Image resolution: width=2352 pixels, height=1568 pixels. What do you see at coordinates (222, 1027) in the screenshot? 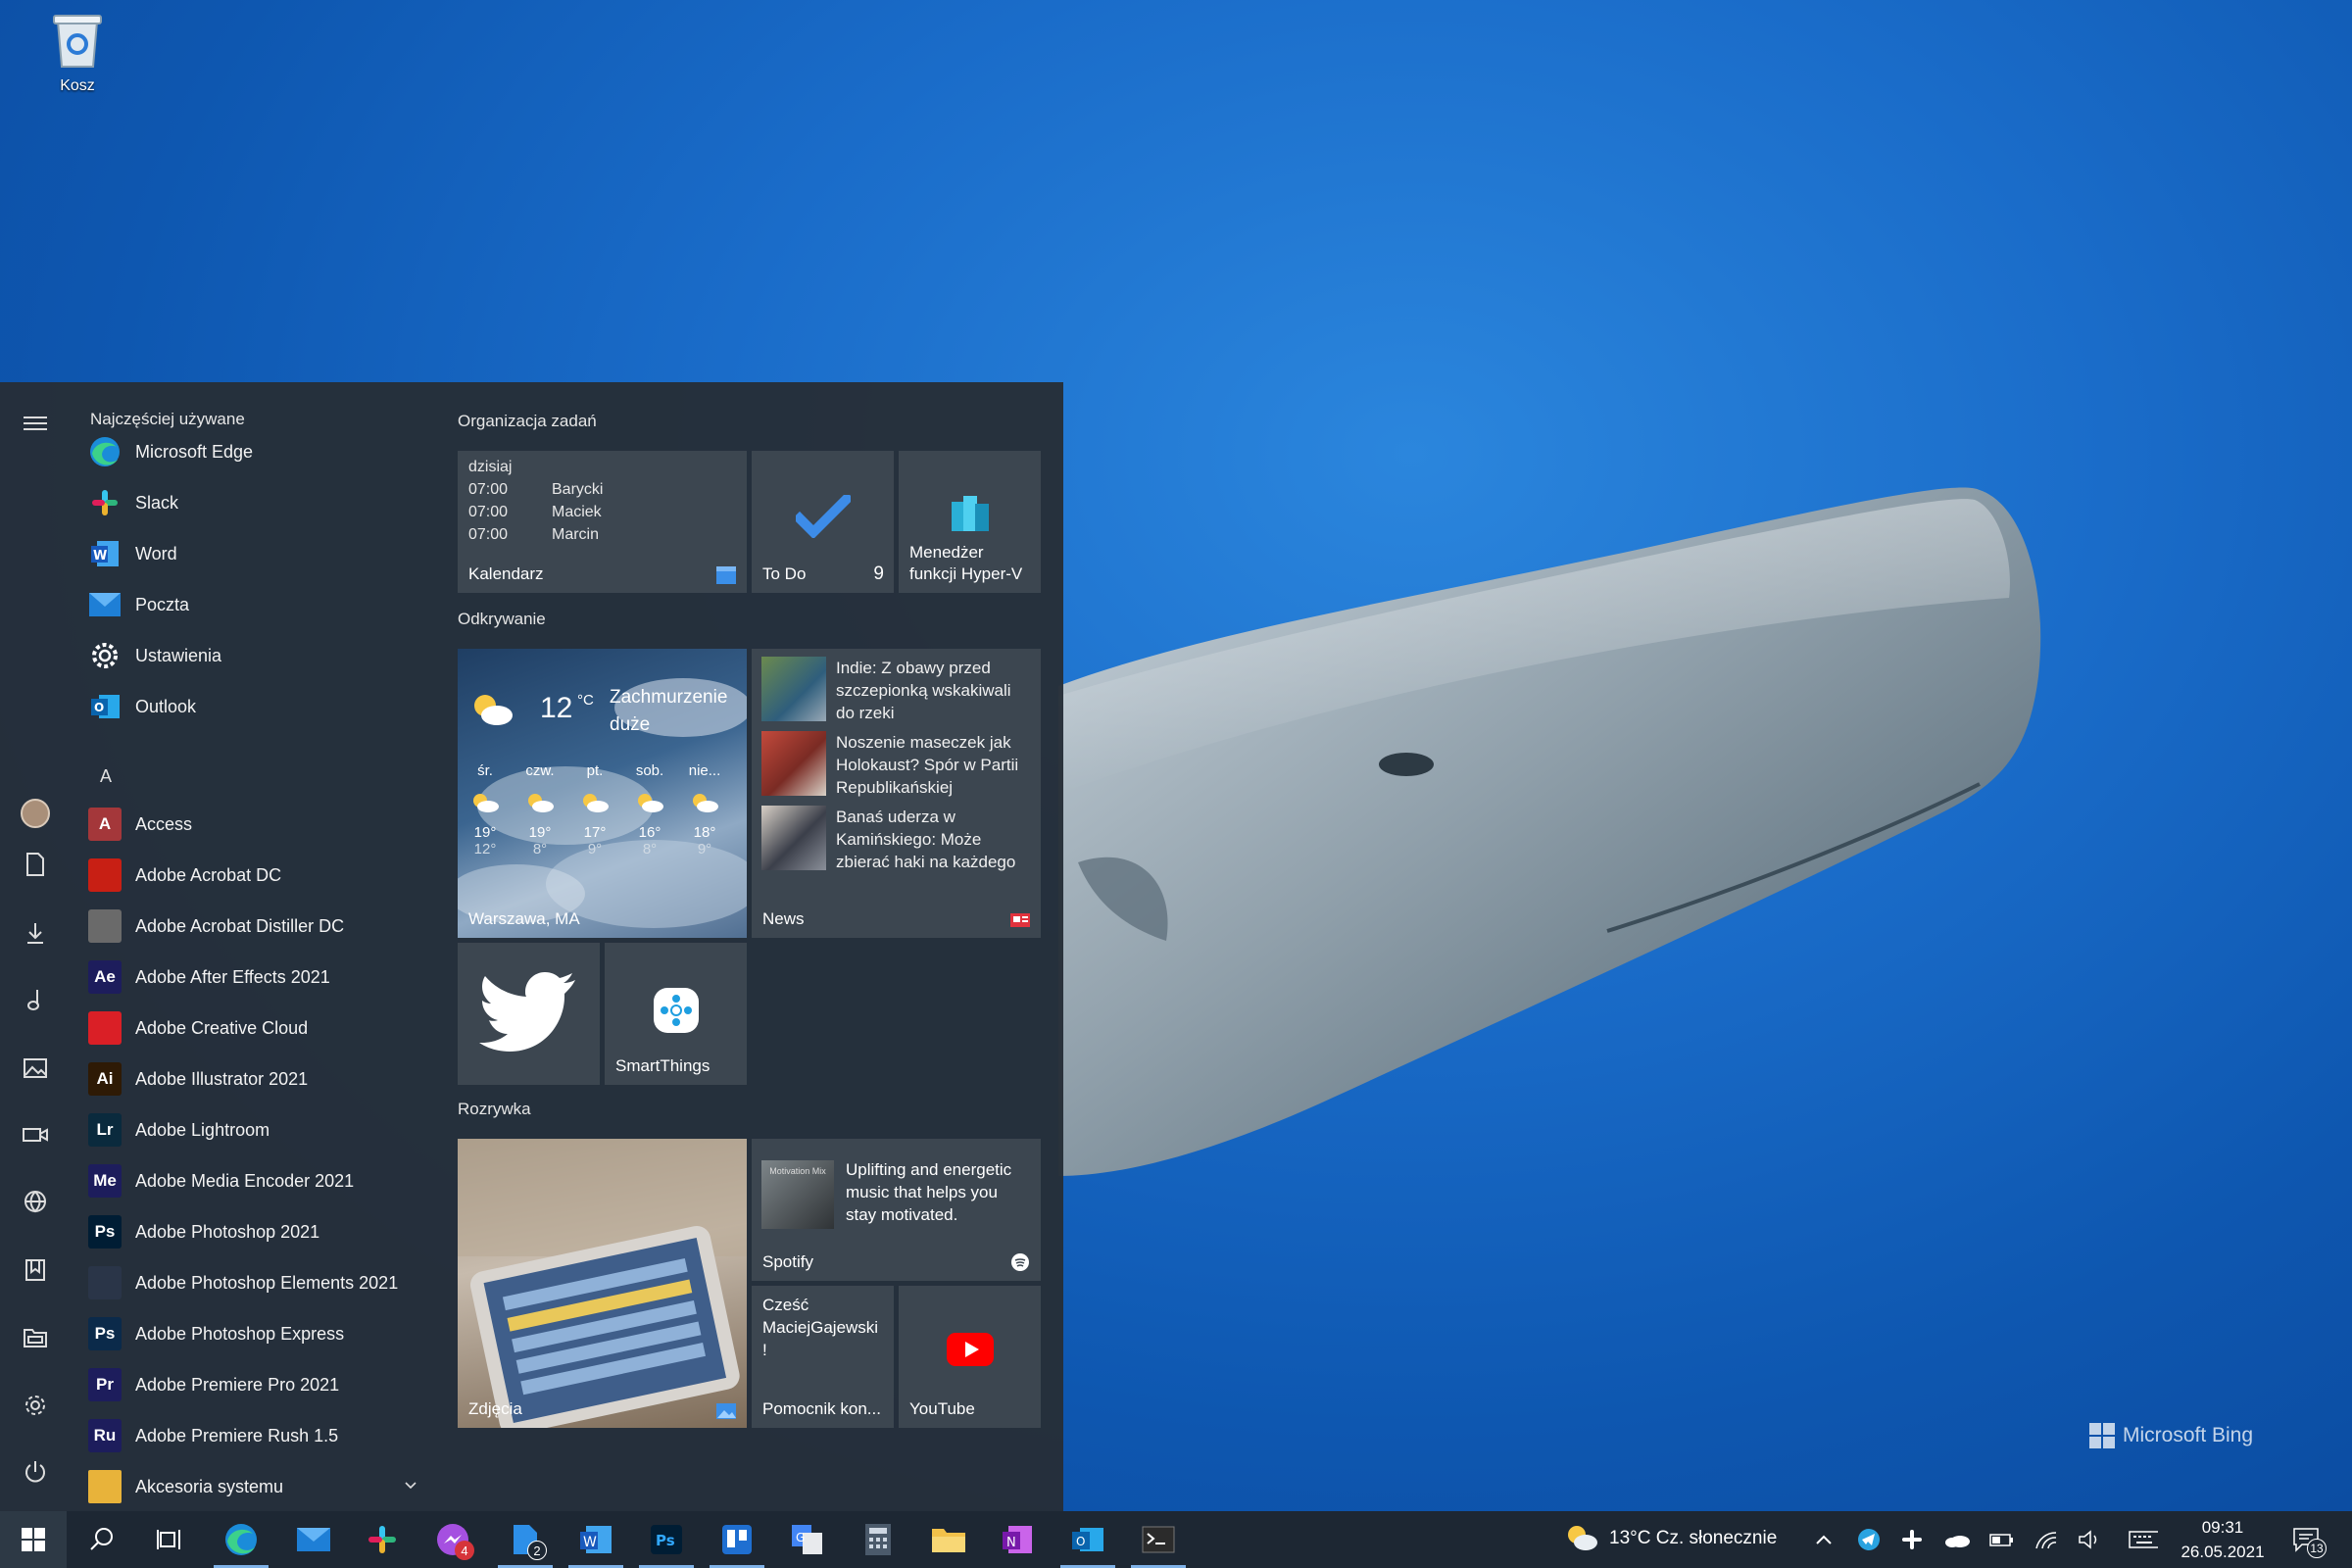
I see `app-name: Adobe Creative Cloud` at bounding box center [222, 1027].